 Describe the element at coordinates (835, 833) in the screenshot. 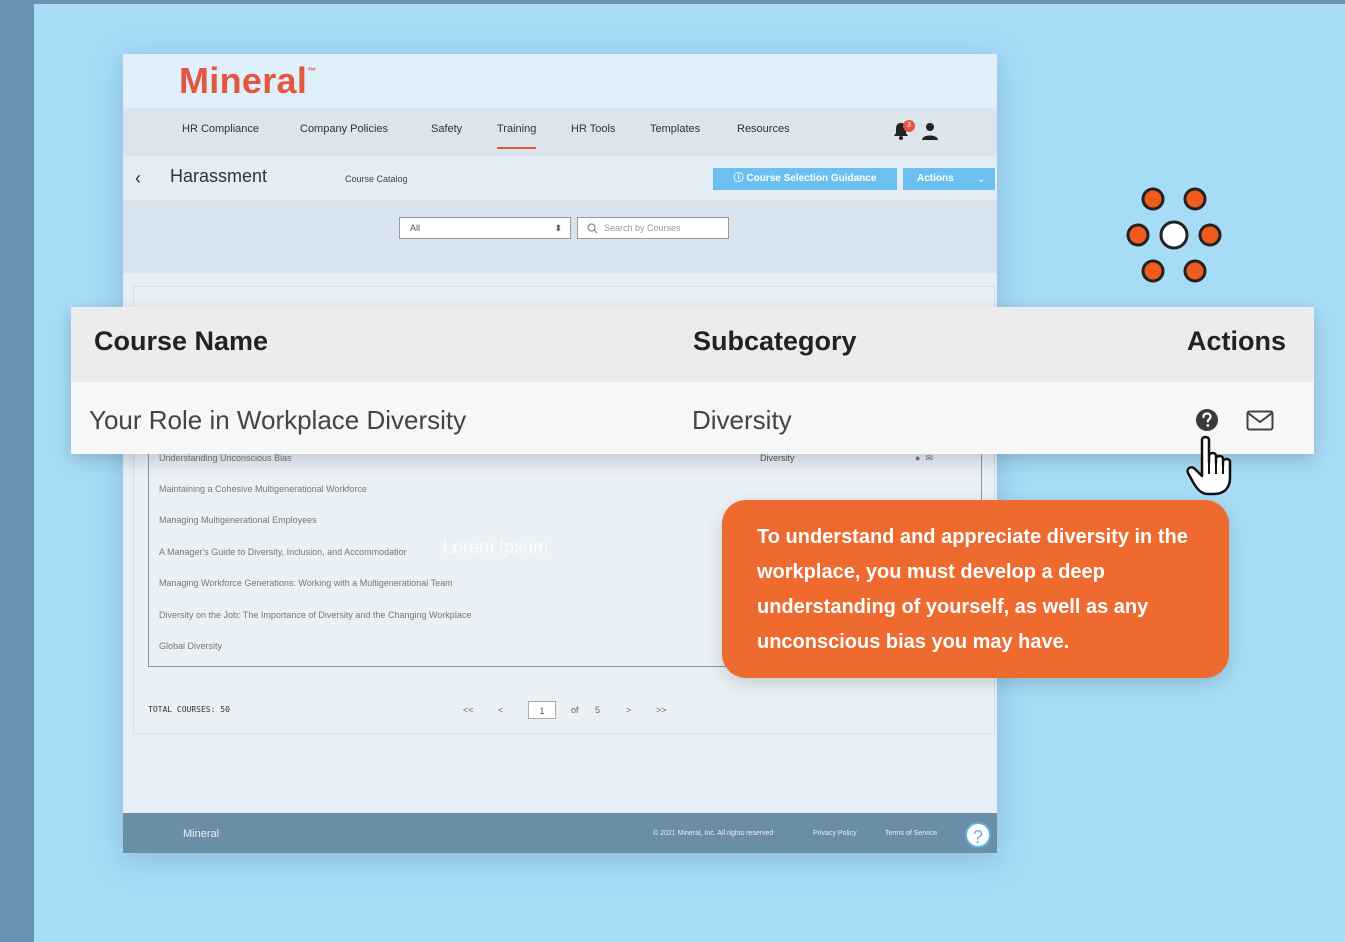

I see `privacy-policy-link: Privacy Policy` at that location.